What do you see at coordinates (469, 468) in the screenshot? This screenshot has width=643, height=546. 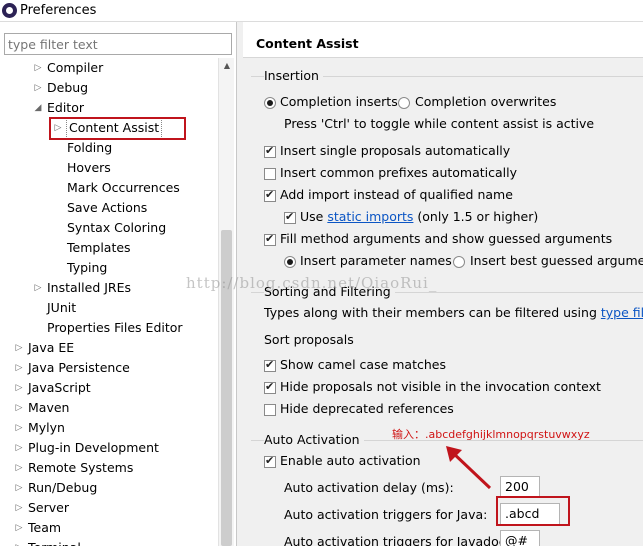 I see `annotation-arrow-icon` at bounding box center [469, 468].